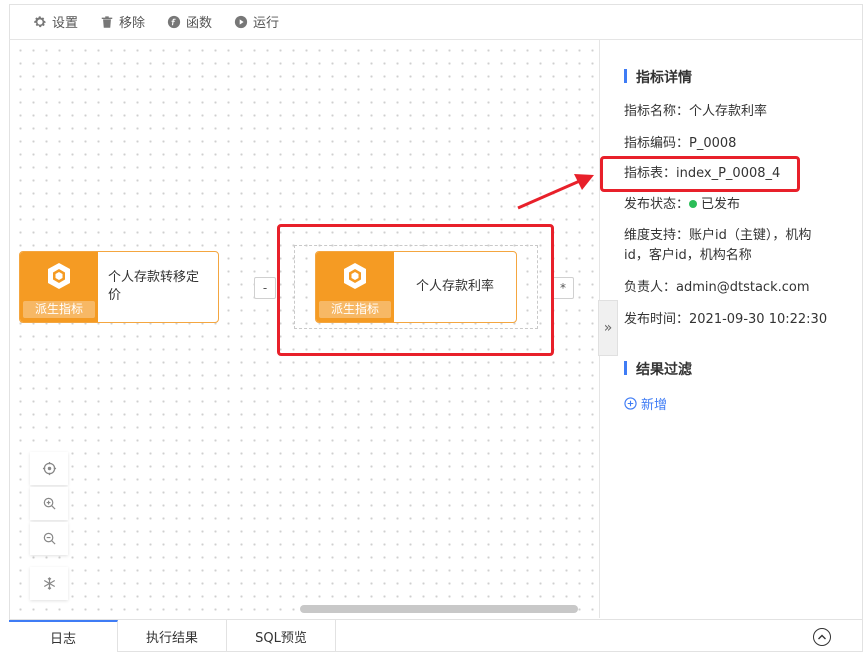 This screenshot has height=654, width=866. I want to click on node-type-label: 派生指标, so click(59, 309).